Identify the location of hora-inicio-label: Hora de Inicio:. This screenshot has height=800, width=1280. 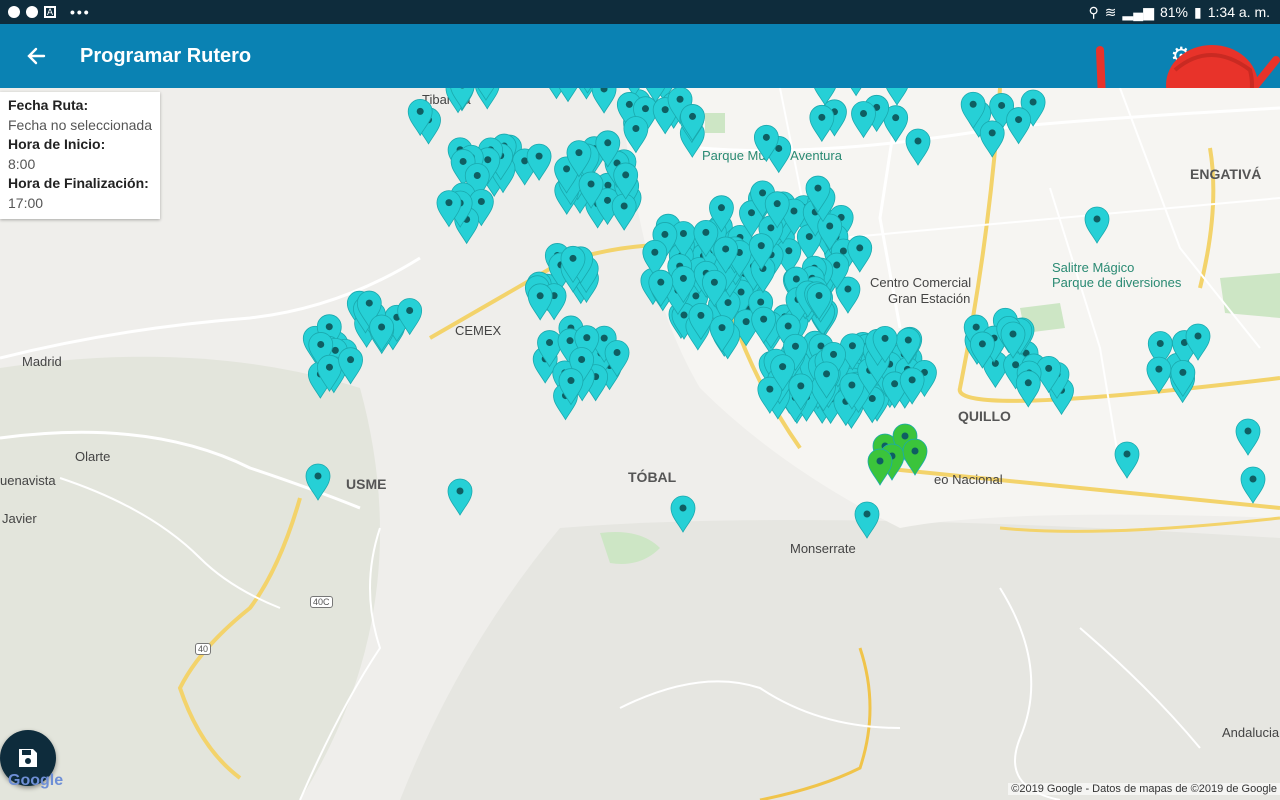
(57, 144).